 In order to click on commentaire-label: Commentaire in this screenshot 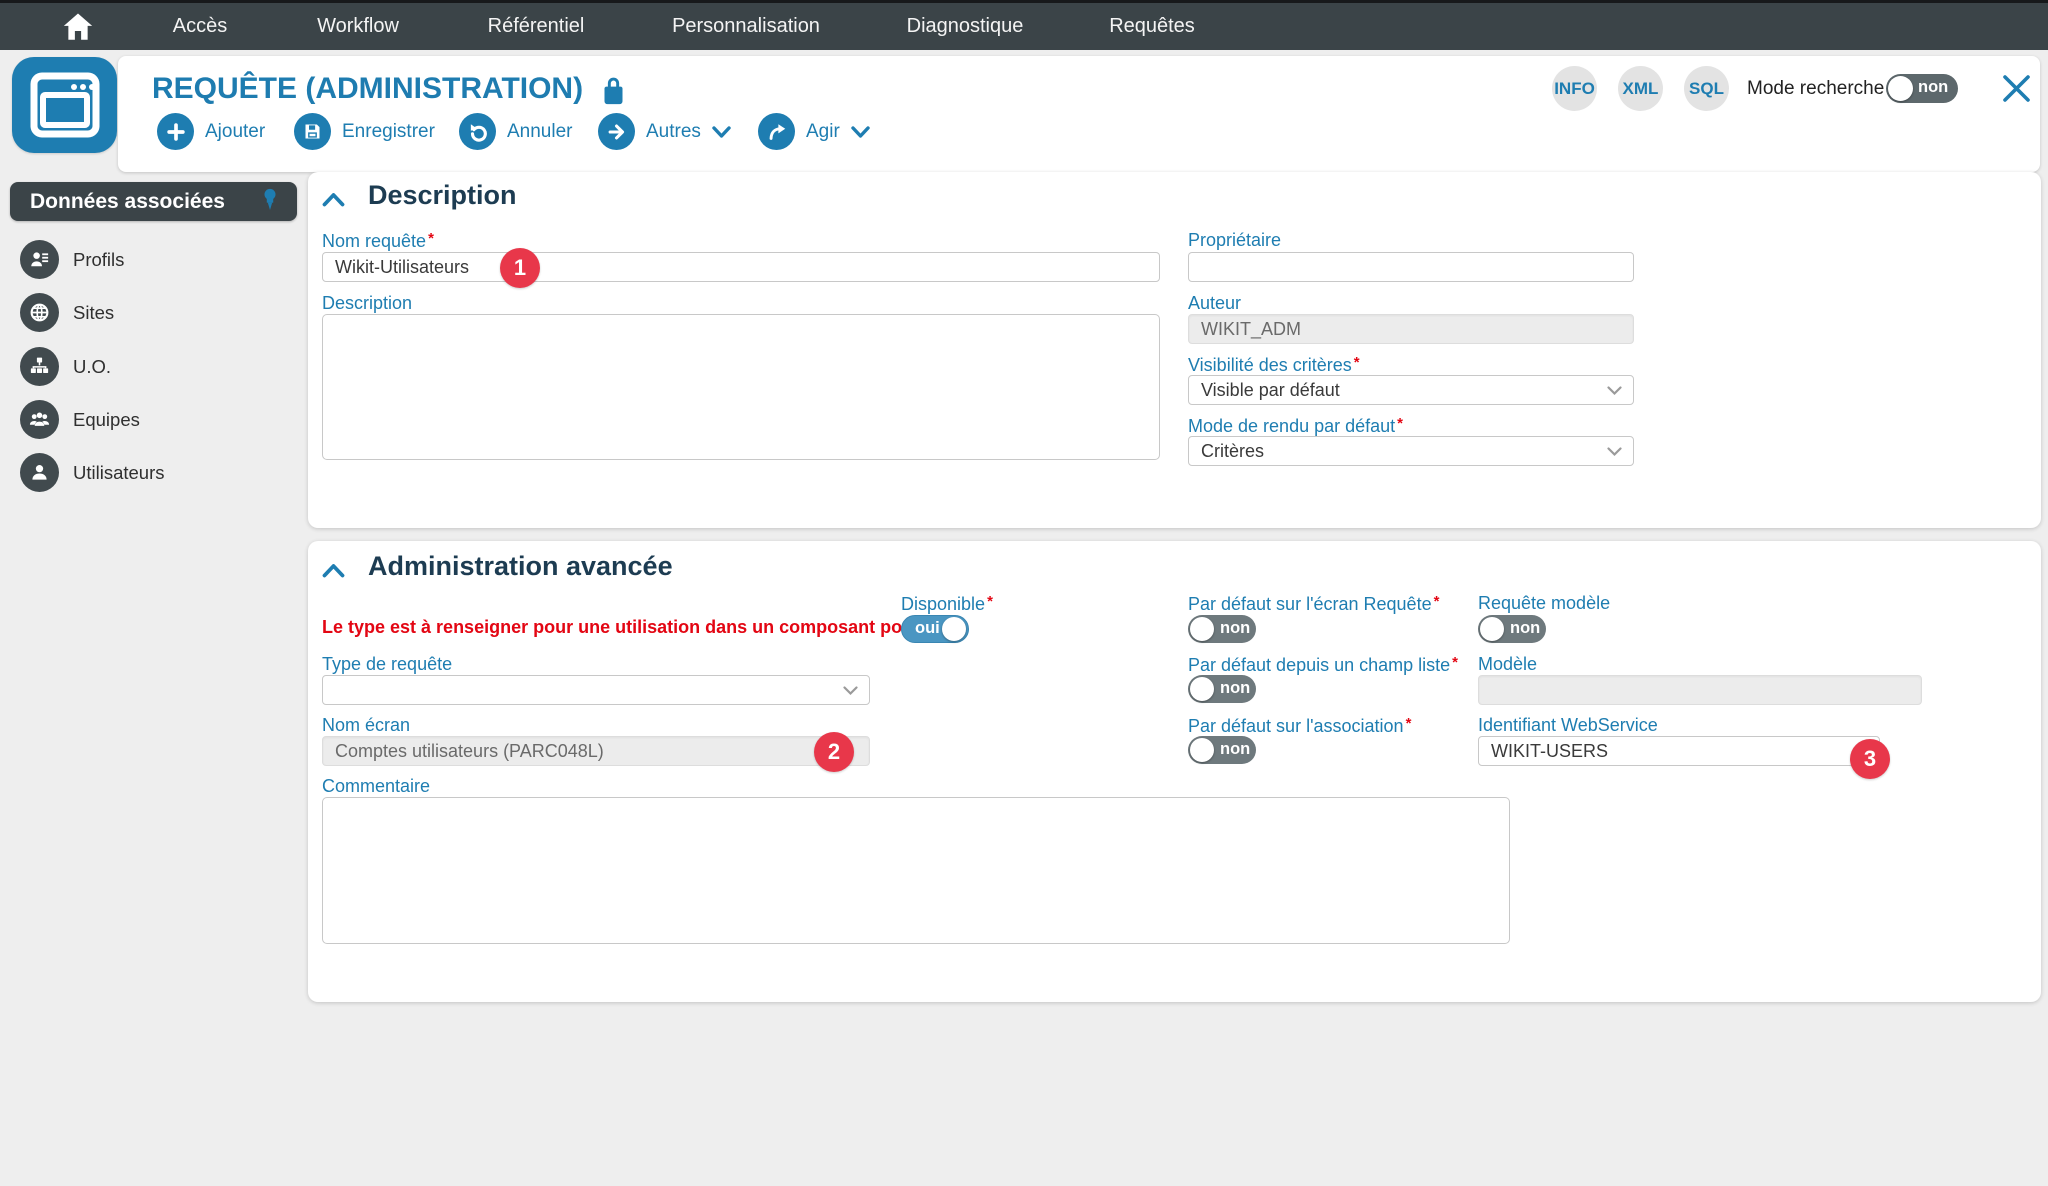, I will do `click(376, 786)`.